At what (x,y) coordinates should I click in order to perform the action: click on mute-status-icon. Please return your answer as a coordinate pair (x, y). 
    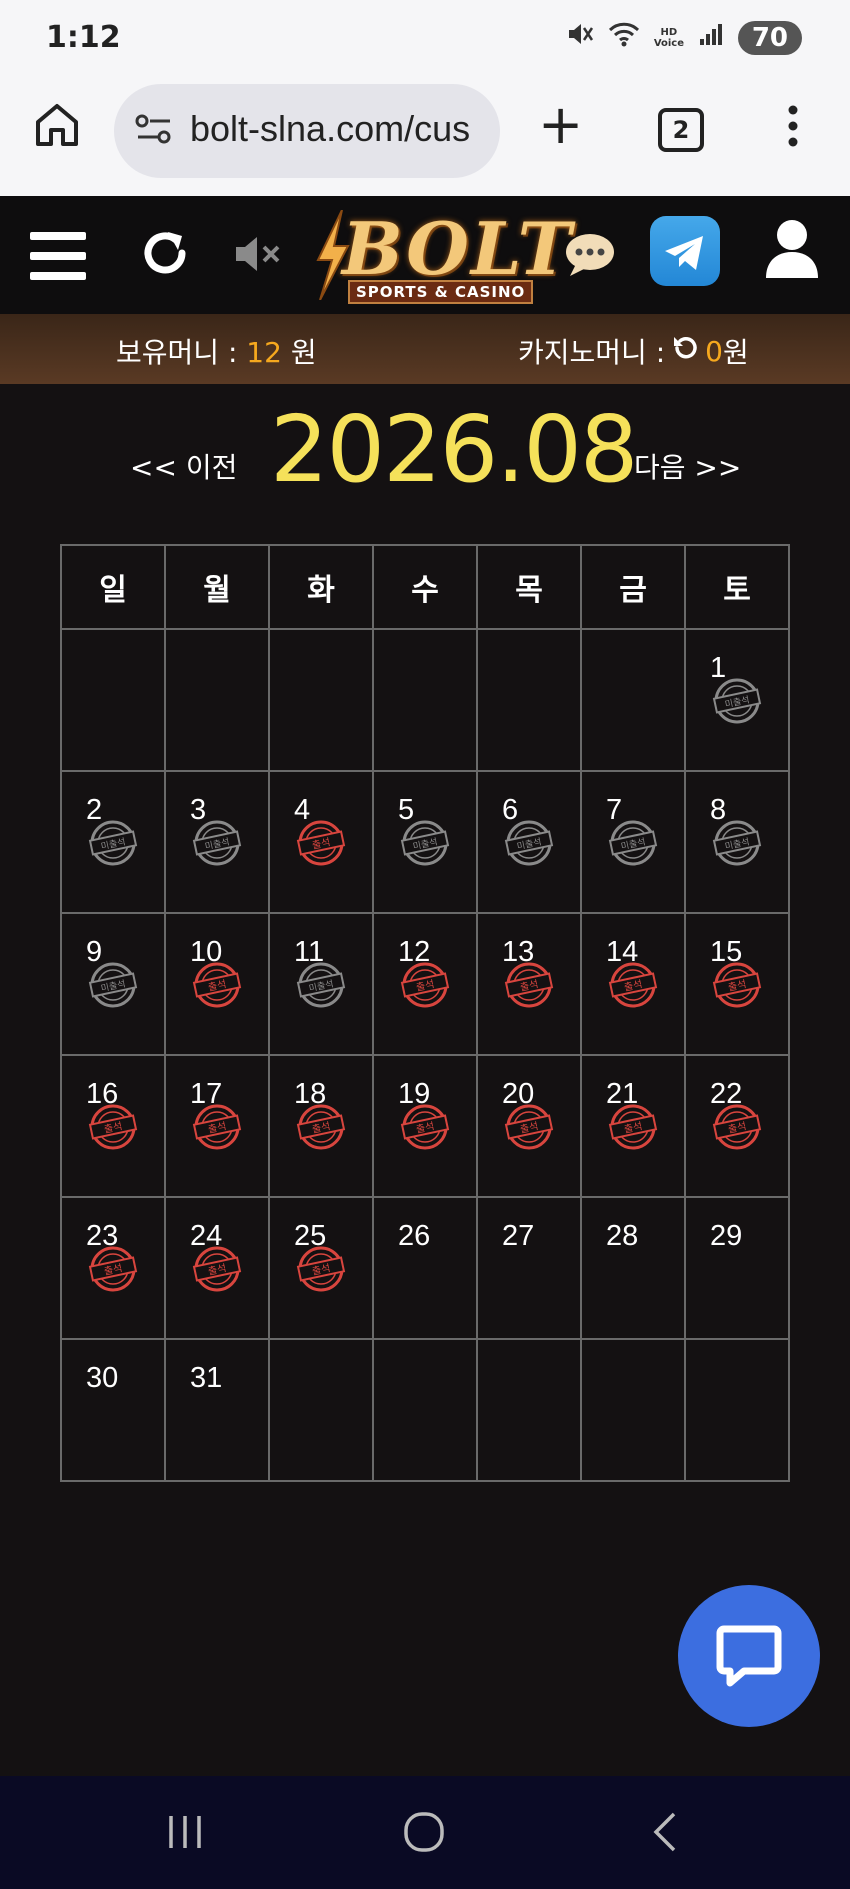
    Looking at the image, I should click on (580, 37).